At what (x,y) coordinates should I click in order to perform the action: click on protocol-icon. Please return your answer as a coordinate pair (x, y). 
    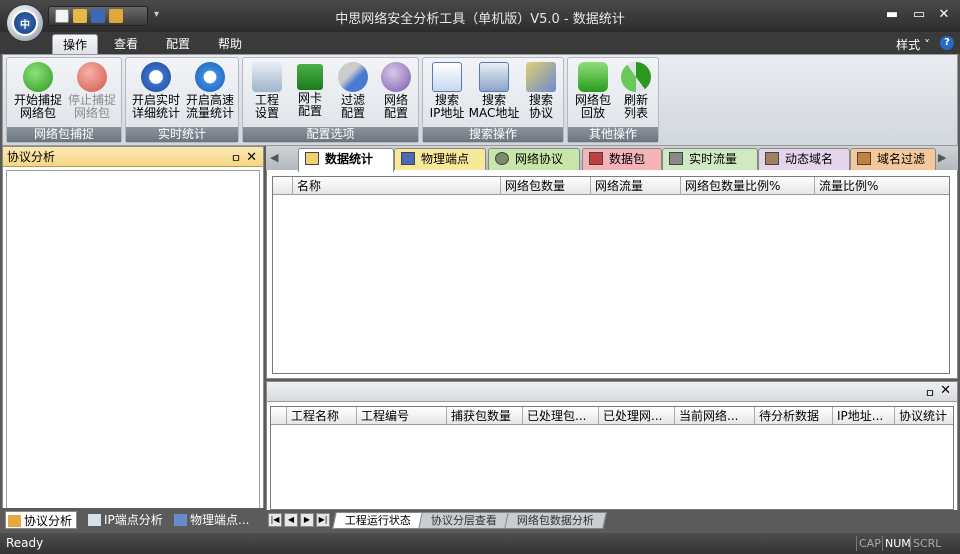
    Looking at the image, I should click on (502, 158).